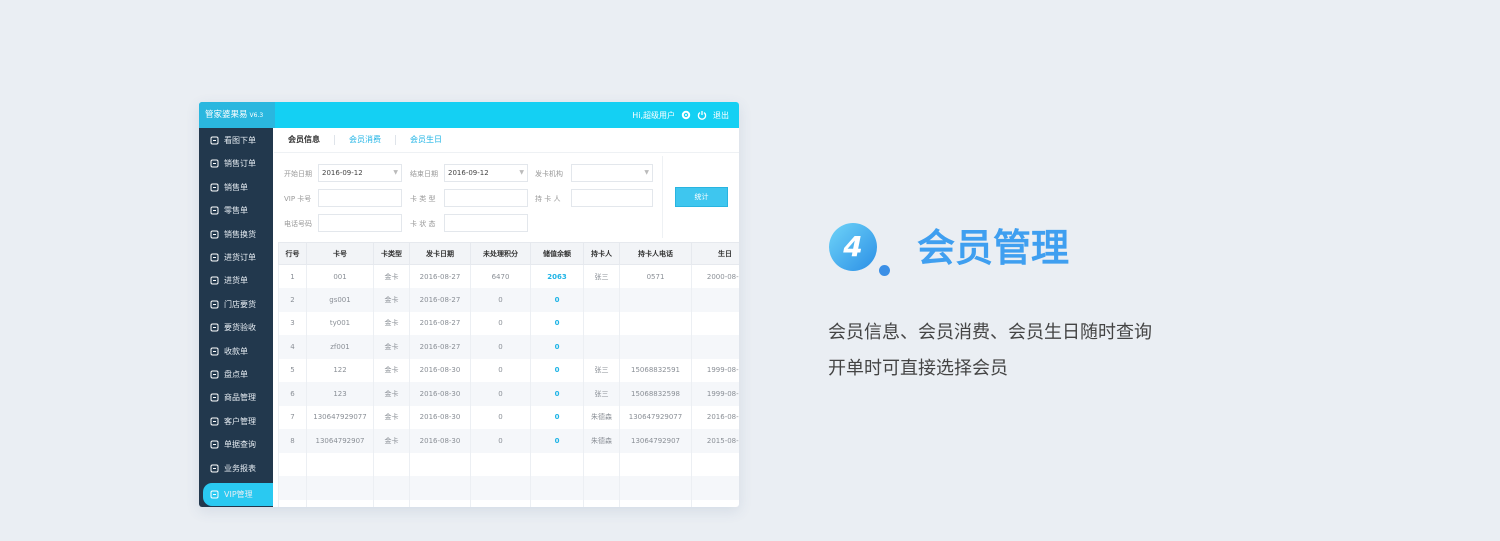 This screenshot has width=1500, height=541. I want to click on retail-doc-icon, so click(214, 210).